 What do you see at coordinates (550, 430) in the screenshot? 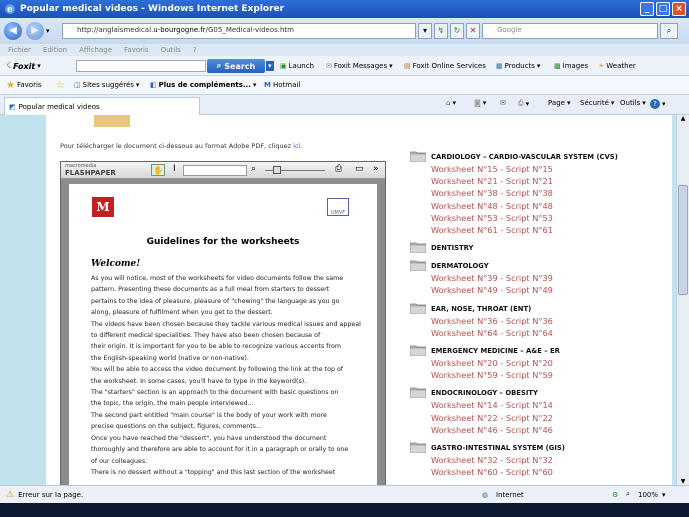
I see `worksheet-link: Worksheet N°46 - Script N°46` at bounding box center [550, 430].